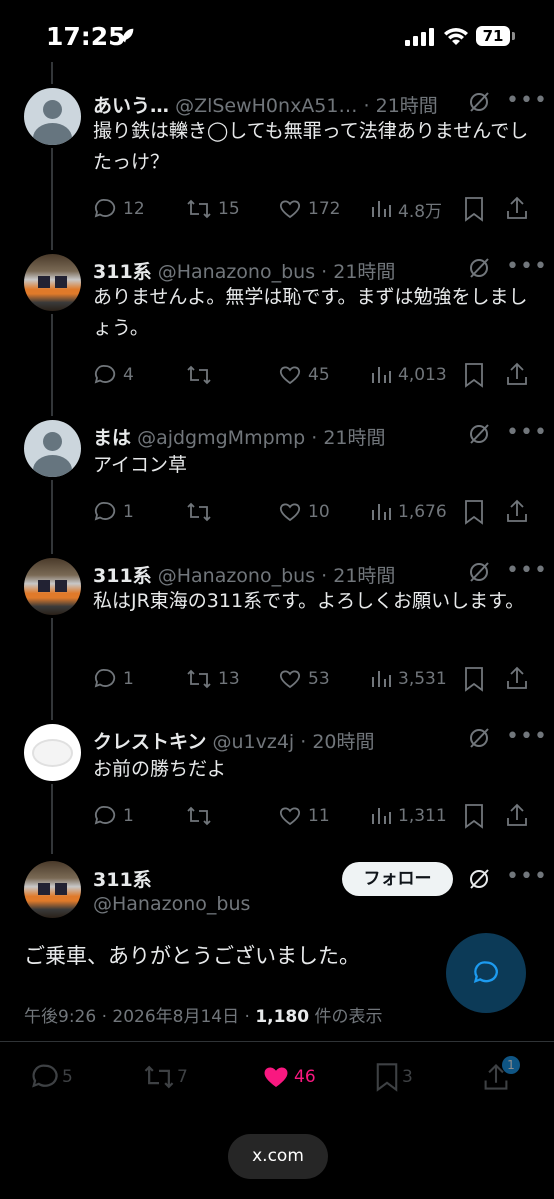 The height and width of the screenshot is (1199, 554). I want to click on like-button: 53, so click(304, 679).